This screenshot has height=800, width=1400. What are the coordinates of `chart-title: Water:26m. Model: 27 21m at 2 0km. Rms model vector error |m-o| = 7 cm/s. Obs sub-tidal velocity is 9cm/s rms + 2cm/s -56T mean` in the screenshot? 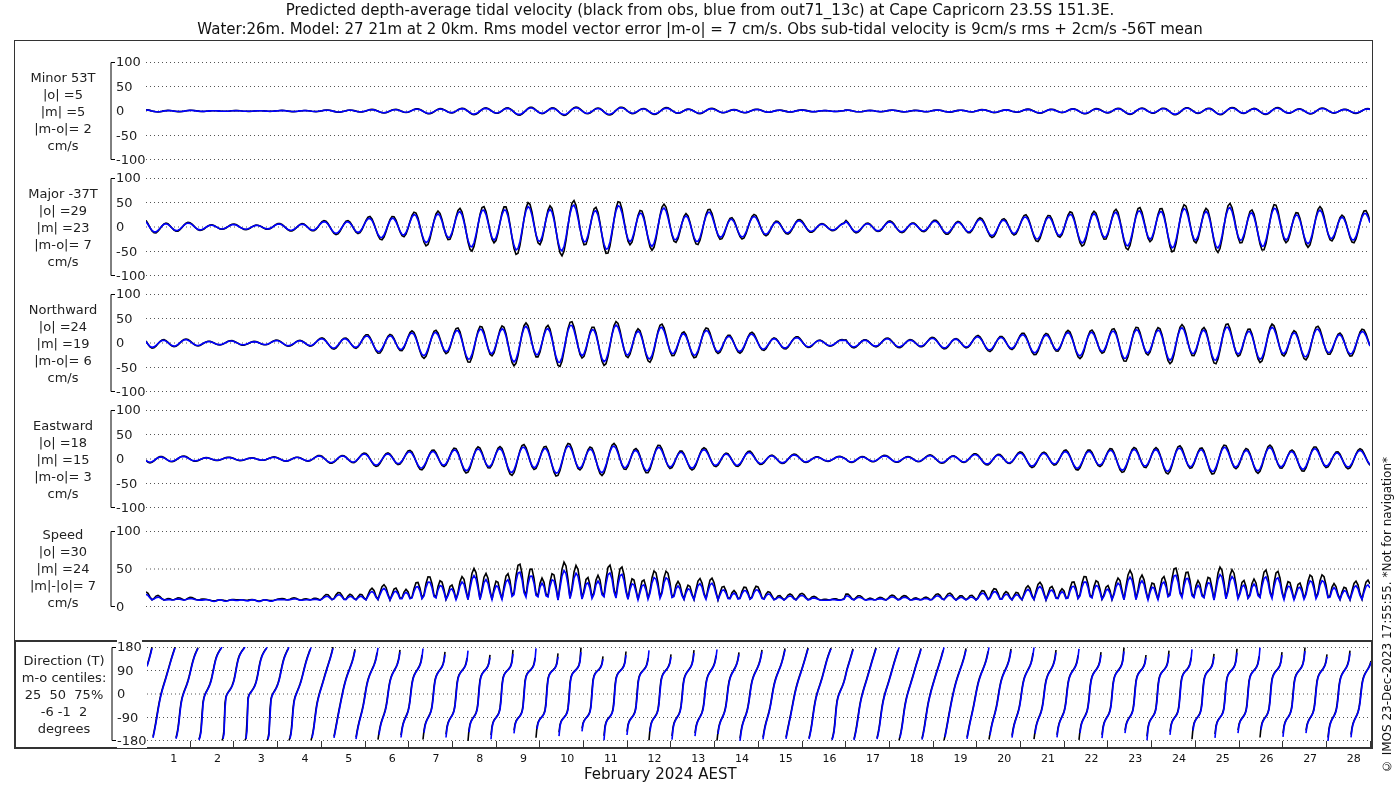 It's located at (700, 29).